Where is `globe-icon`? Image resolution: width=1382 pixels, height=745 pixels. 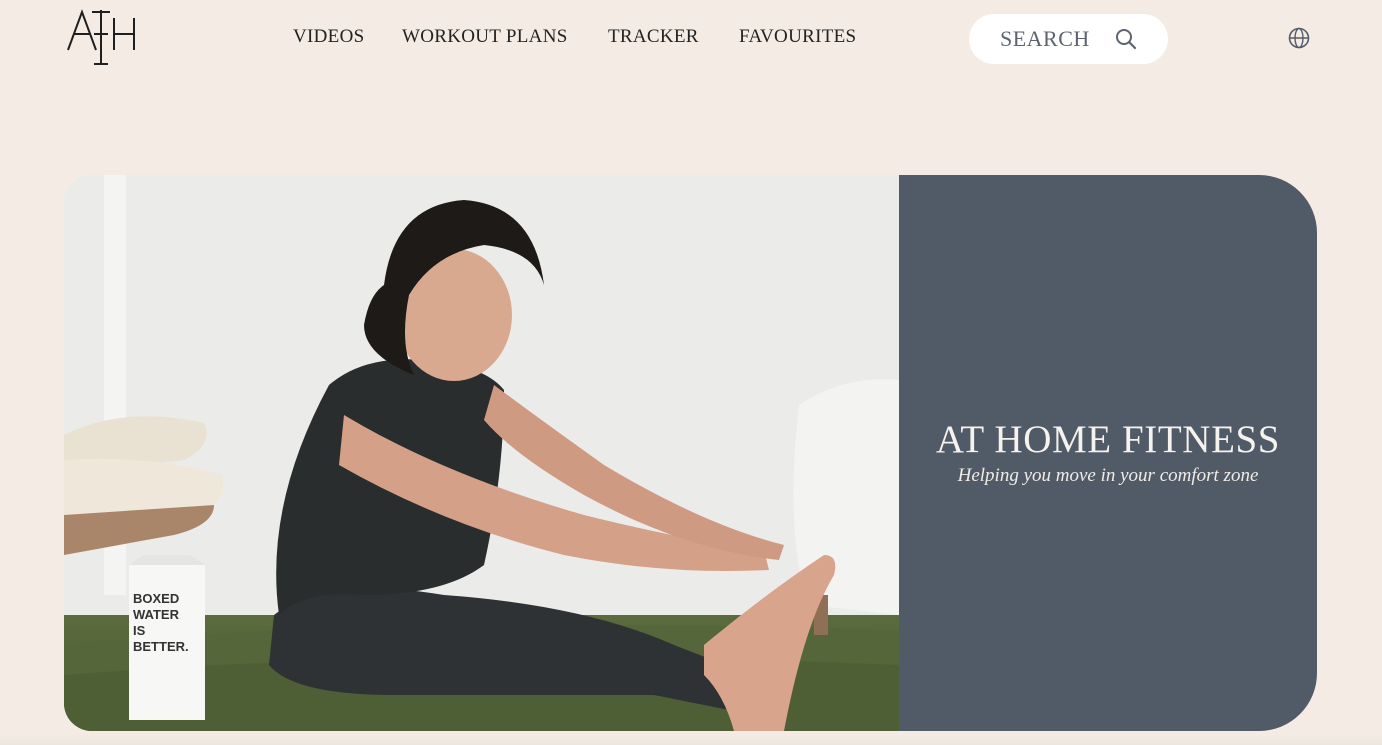
globe-icon is located at coordinates (1299, 38).